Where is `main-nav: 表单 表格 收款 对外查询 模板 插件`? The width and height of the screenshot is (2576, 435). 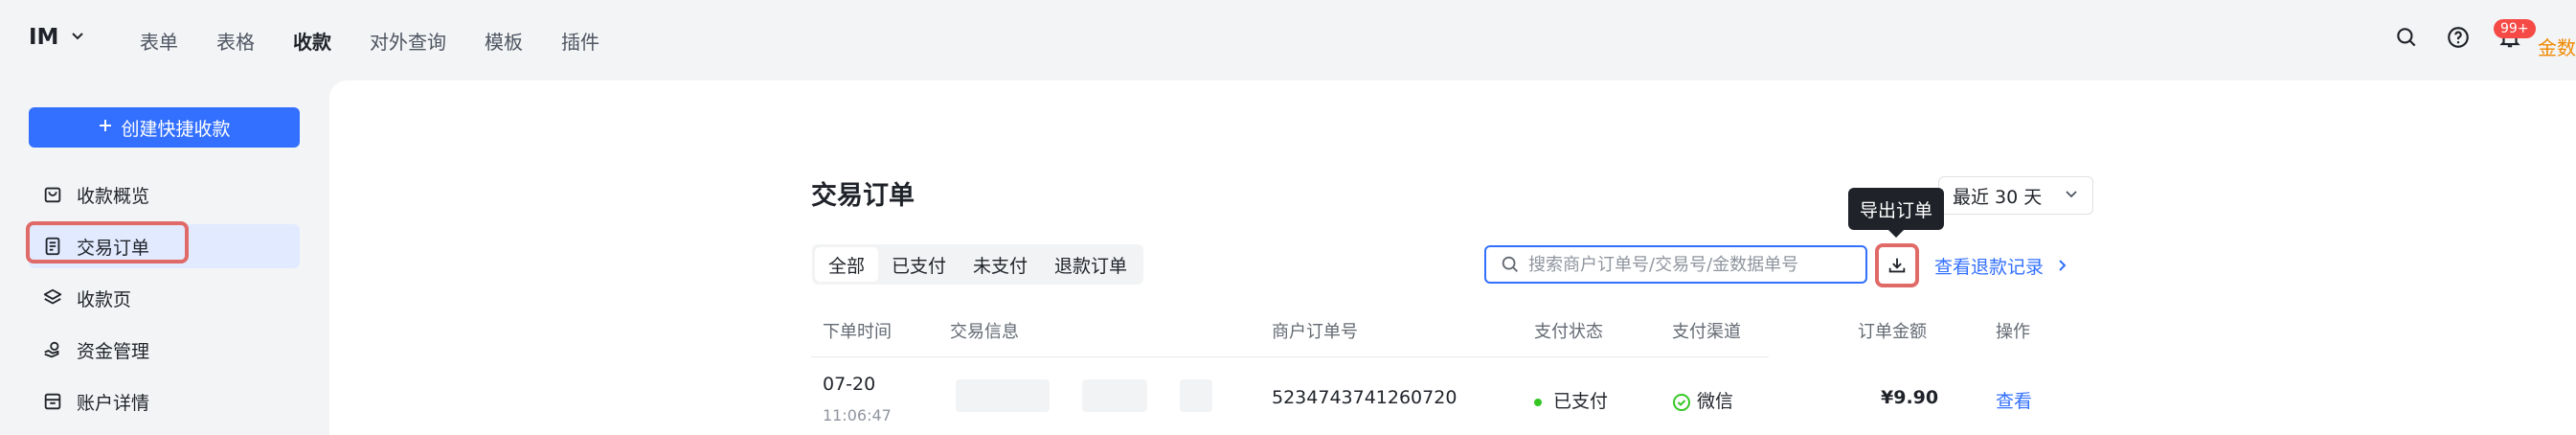
main-nav: 表单 表格 收款 对外查询 模板 插件 is located at coordinates (369, 41).